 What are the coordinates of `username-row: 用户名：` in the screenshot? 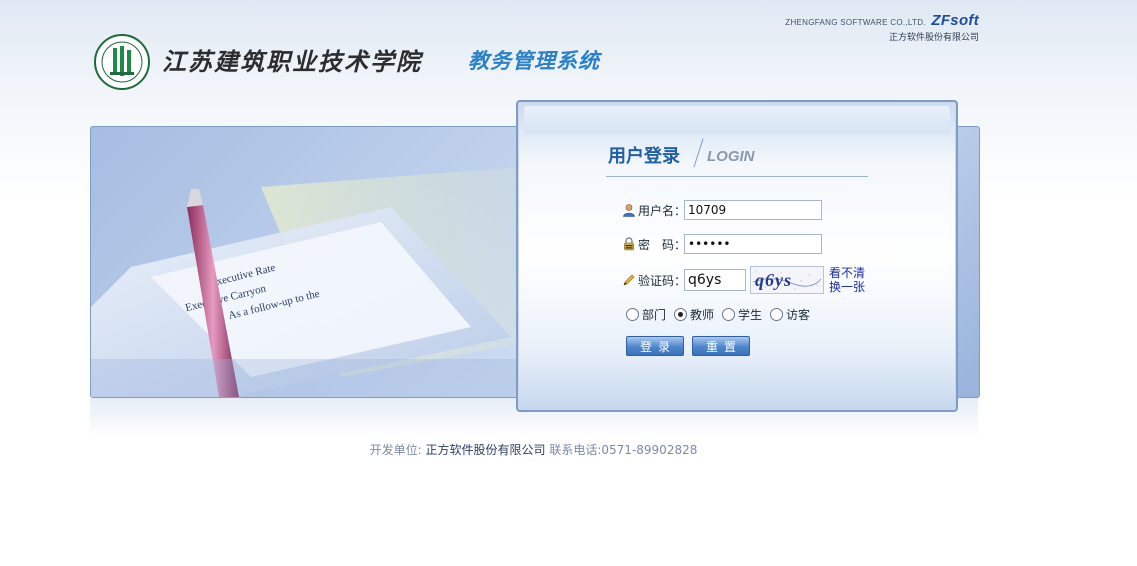 It's located at (722, 210).